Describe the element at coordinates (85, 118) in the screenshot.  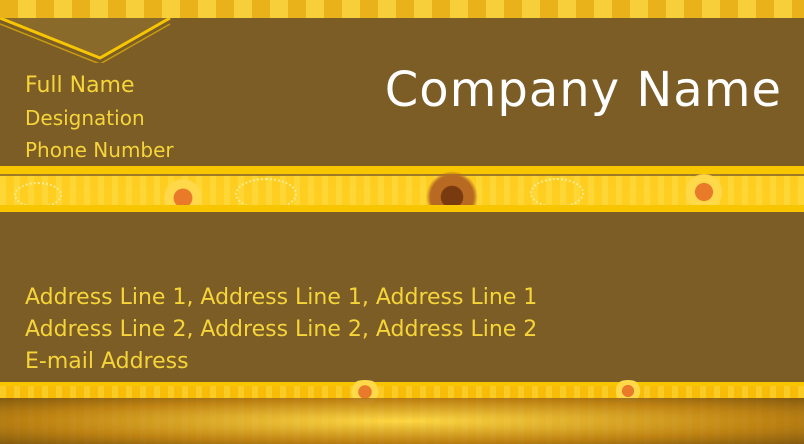
I see `designation: Designation` at that location.